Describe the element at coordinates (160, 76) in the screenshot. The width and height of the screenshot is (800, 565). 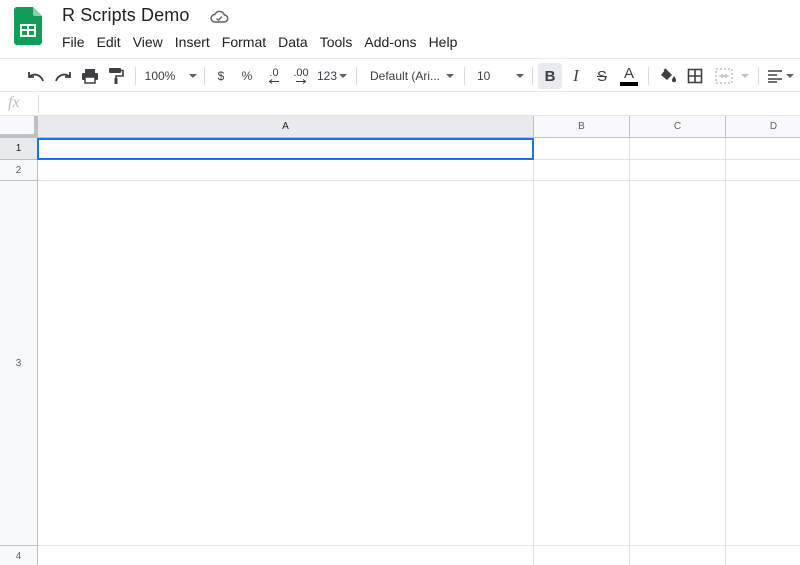
I see `zoom-value: 100%` at that location.